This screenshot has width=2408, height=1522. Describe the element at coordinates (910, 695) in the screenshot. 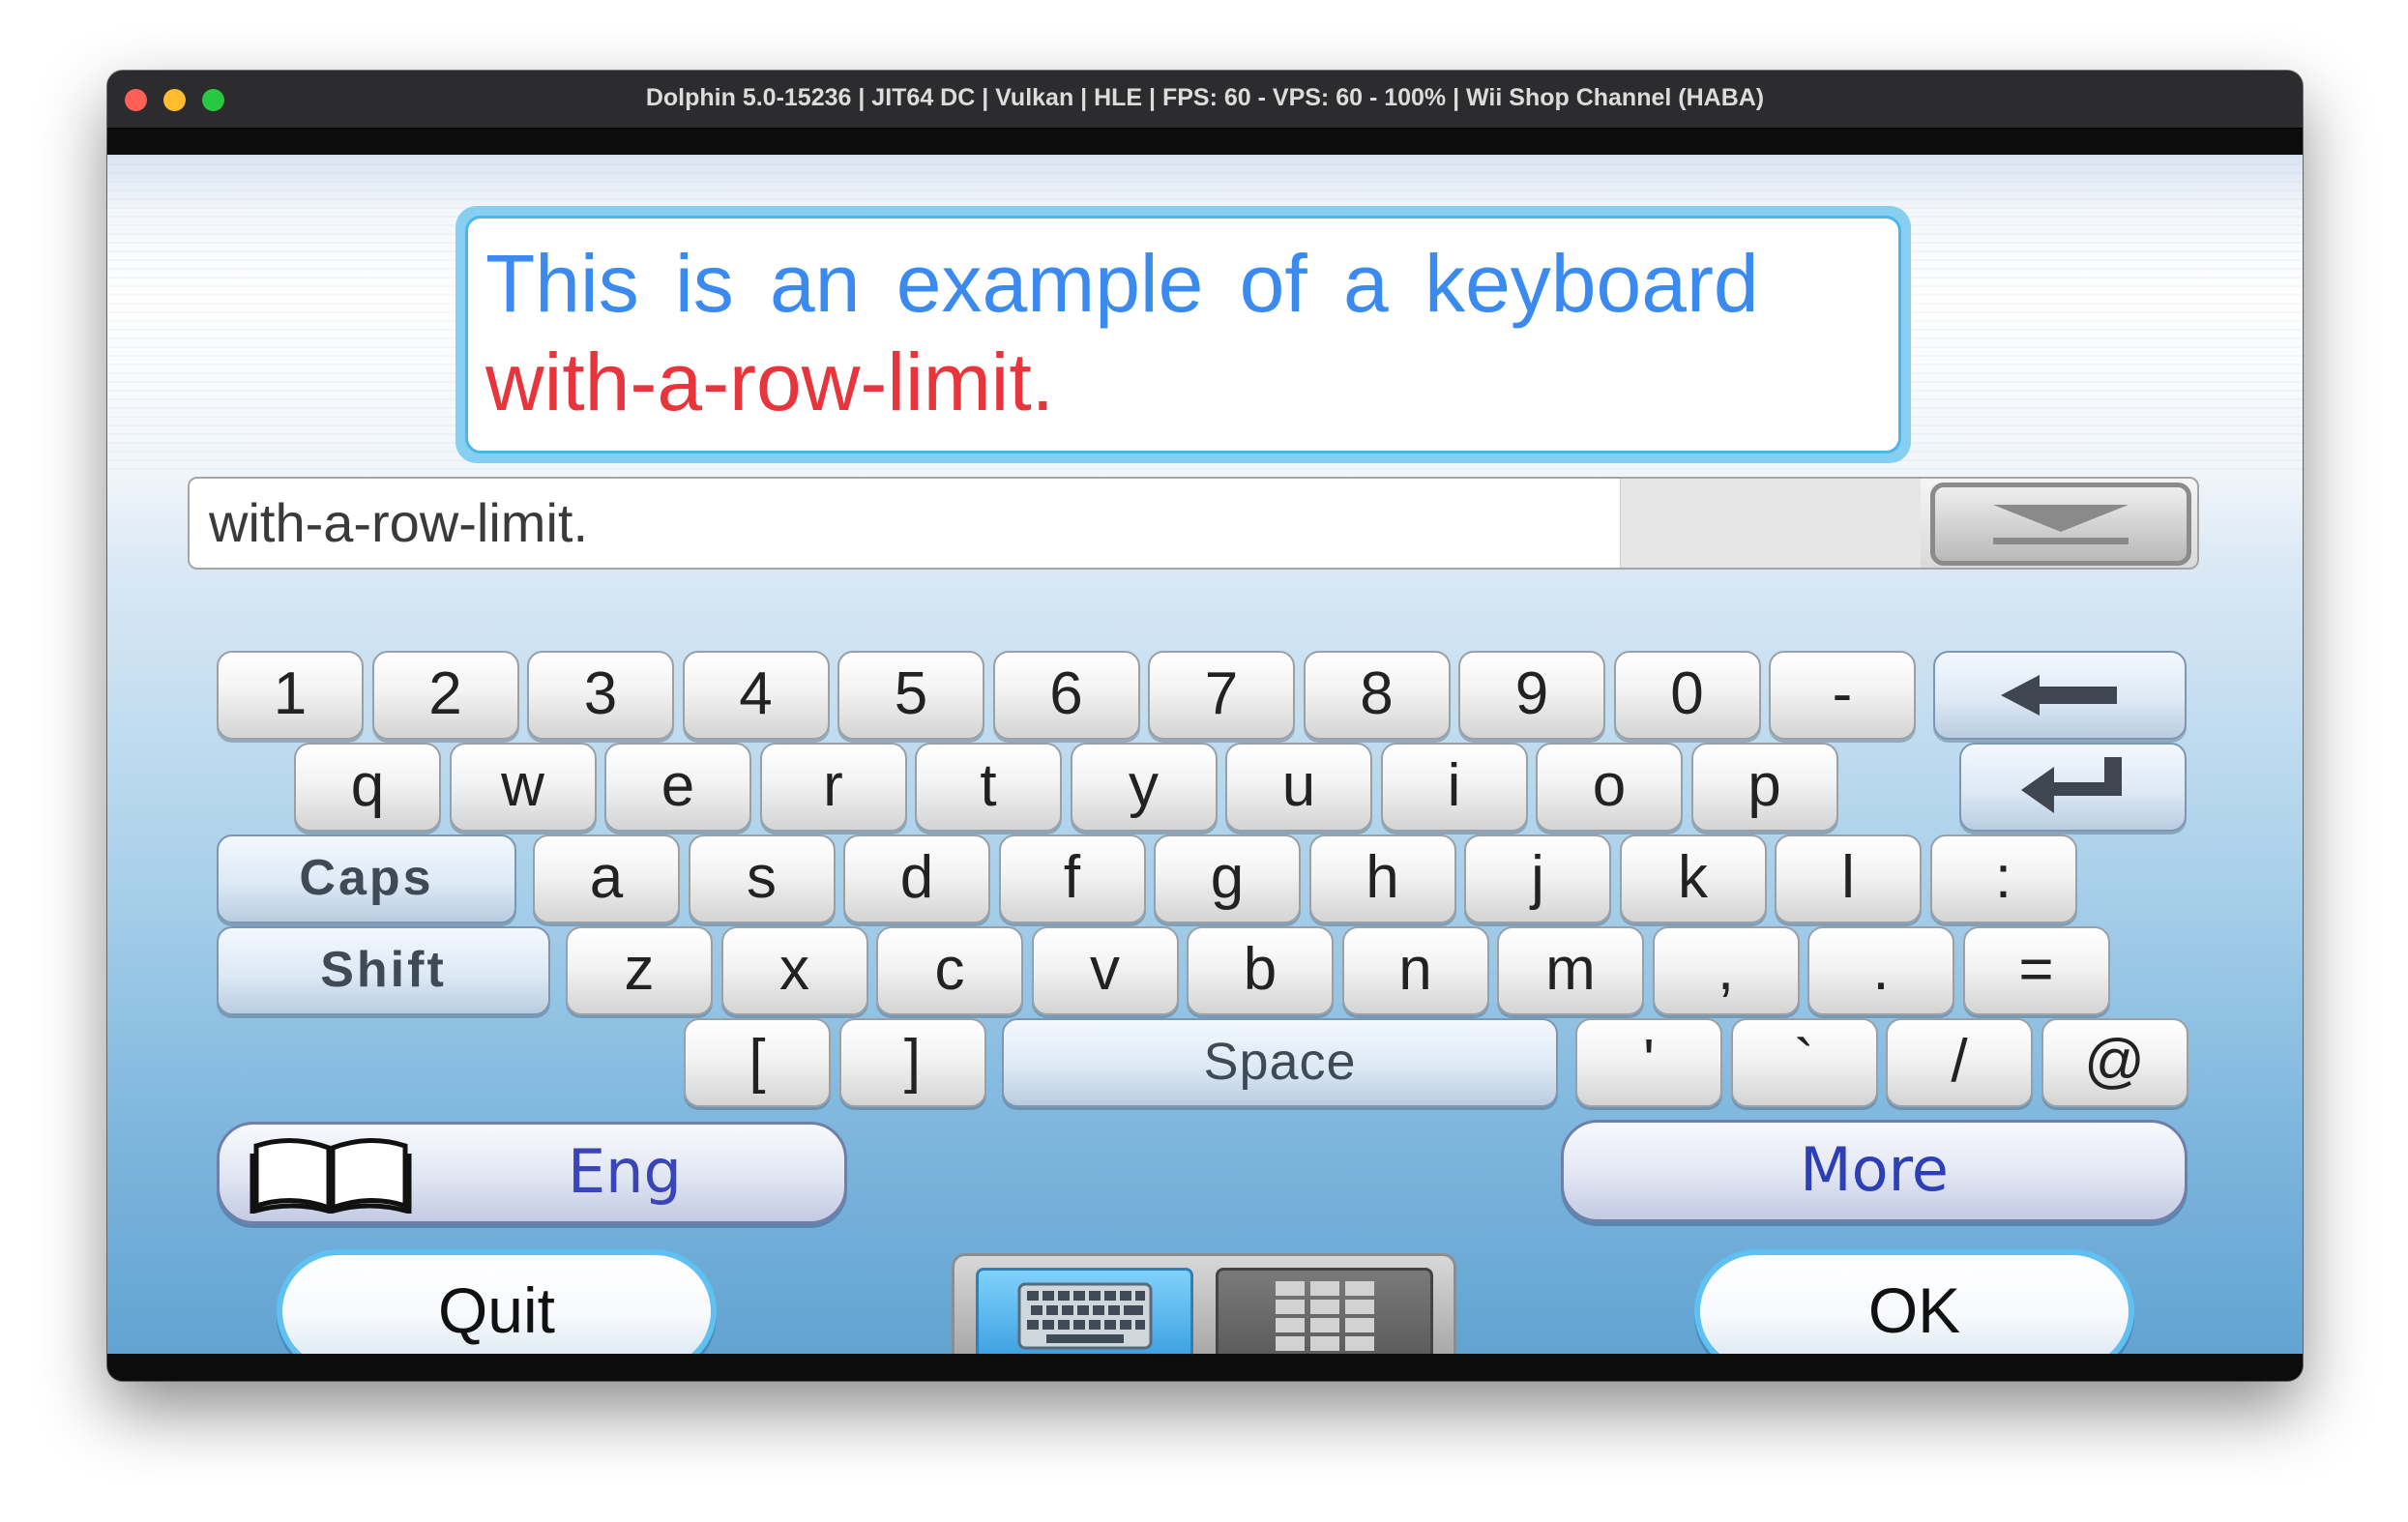

I see `key: 5` at that location.